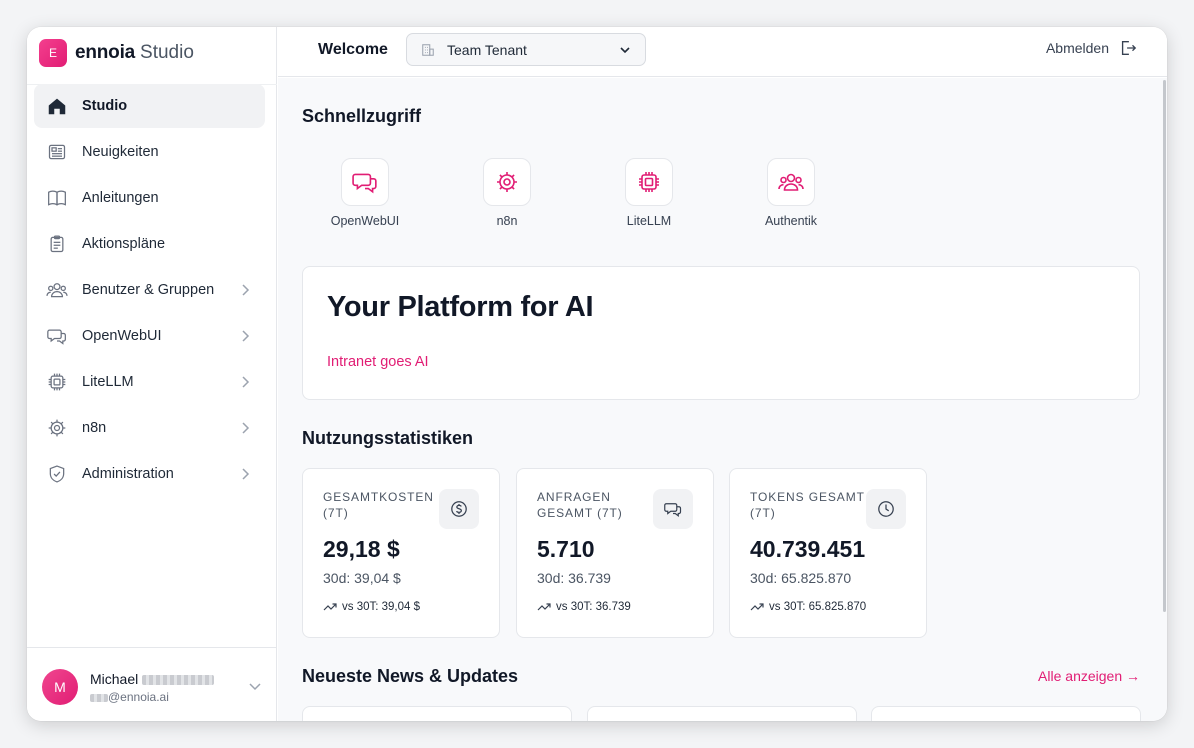 Image resolution: width=1194 pixels, height=748 pixels. What do you see at coordinates (362, 578) in the screenshot?
I see `stat-30d: 30d: 39,04 $` at bounding box center [362, 578].